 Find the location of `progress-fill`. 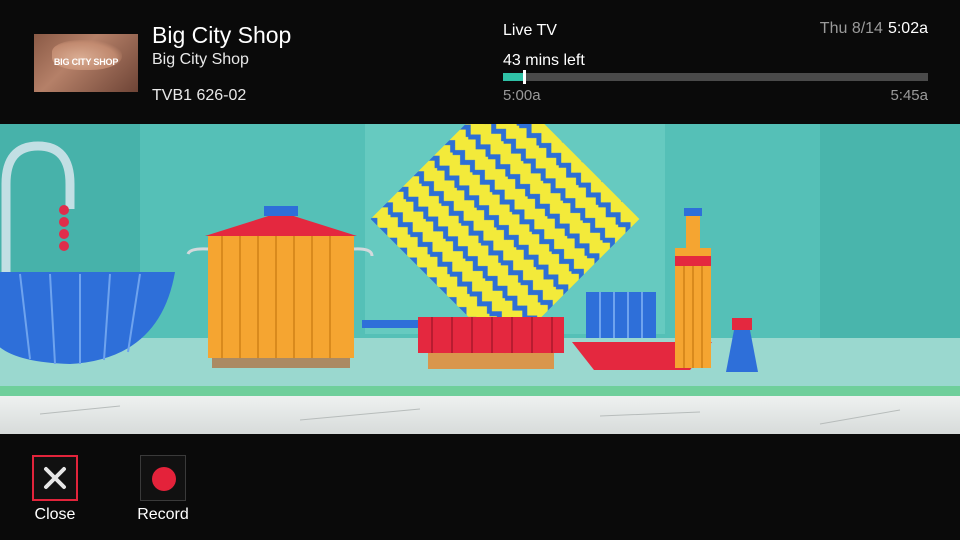

progress-fill is located at coordinates (514, 77).